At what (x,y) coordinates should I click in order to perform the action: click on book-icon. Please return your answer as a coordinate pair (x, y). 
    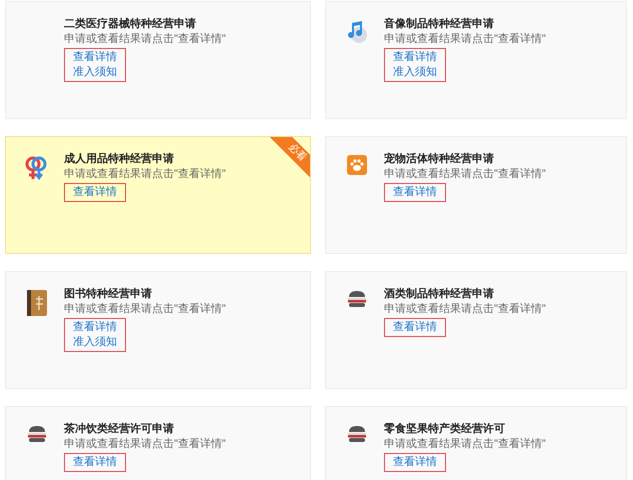
    Looking at the image, I should click on (37, 303).